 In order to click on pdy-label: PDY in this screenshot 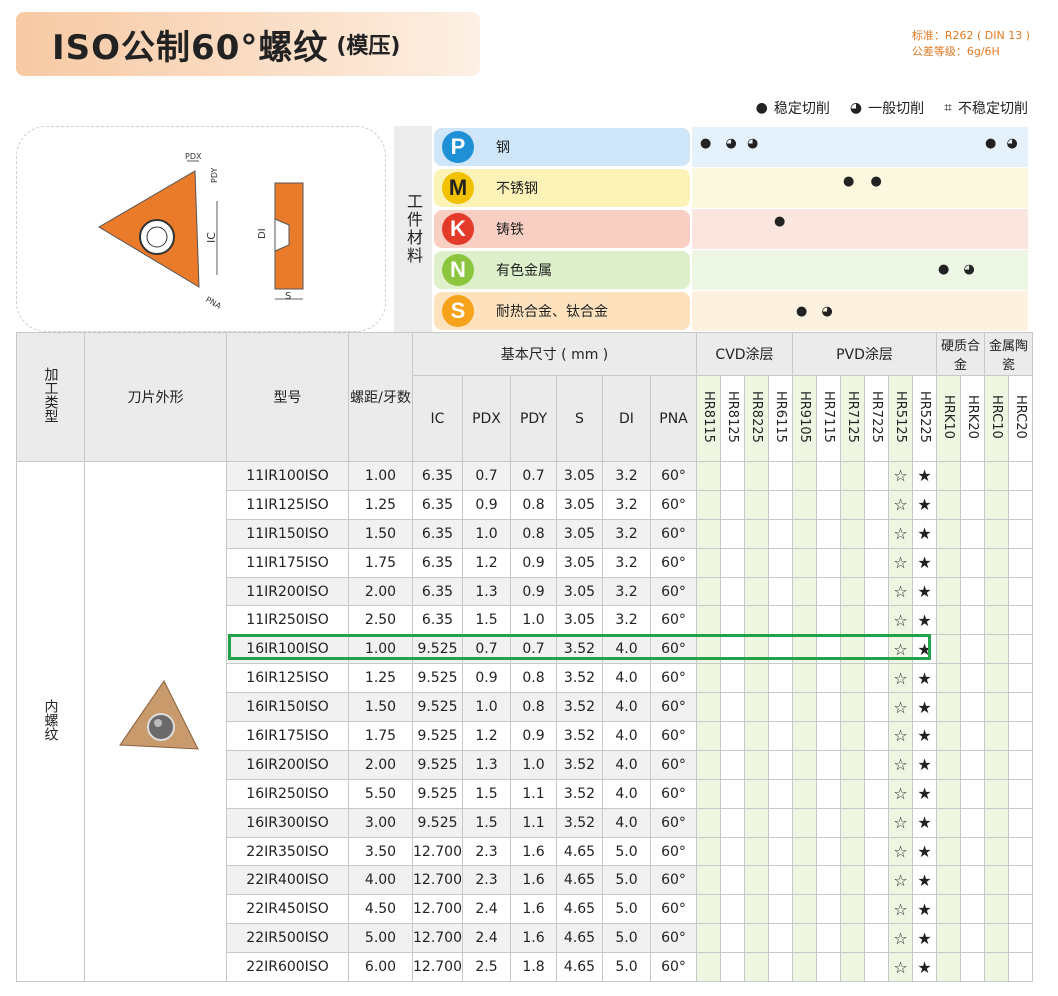, I will do `click(214, 175)`.